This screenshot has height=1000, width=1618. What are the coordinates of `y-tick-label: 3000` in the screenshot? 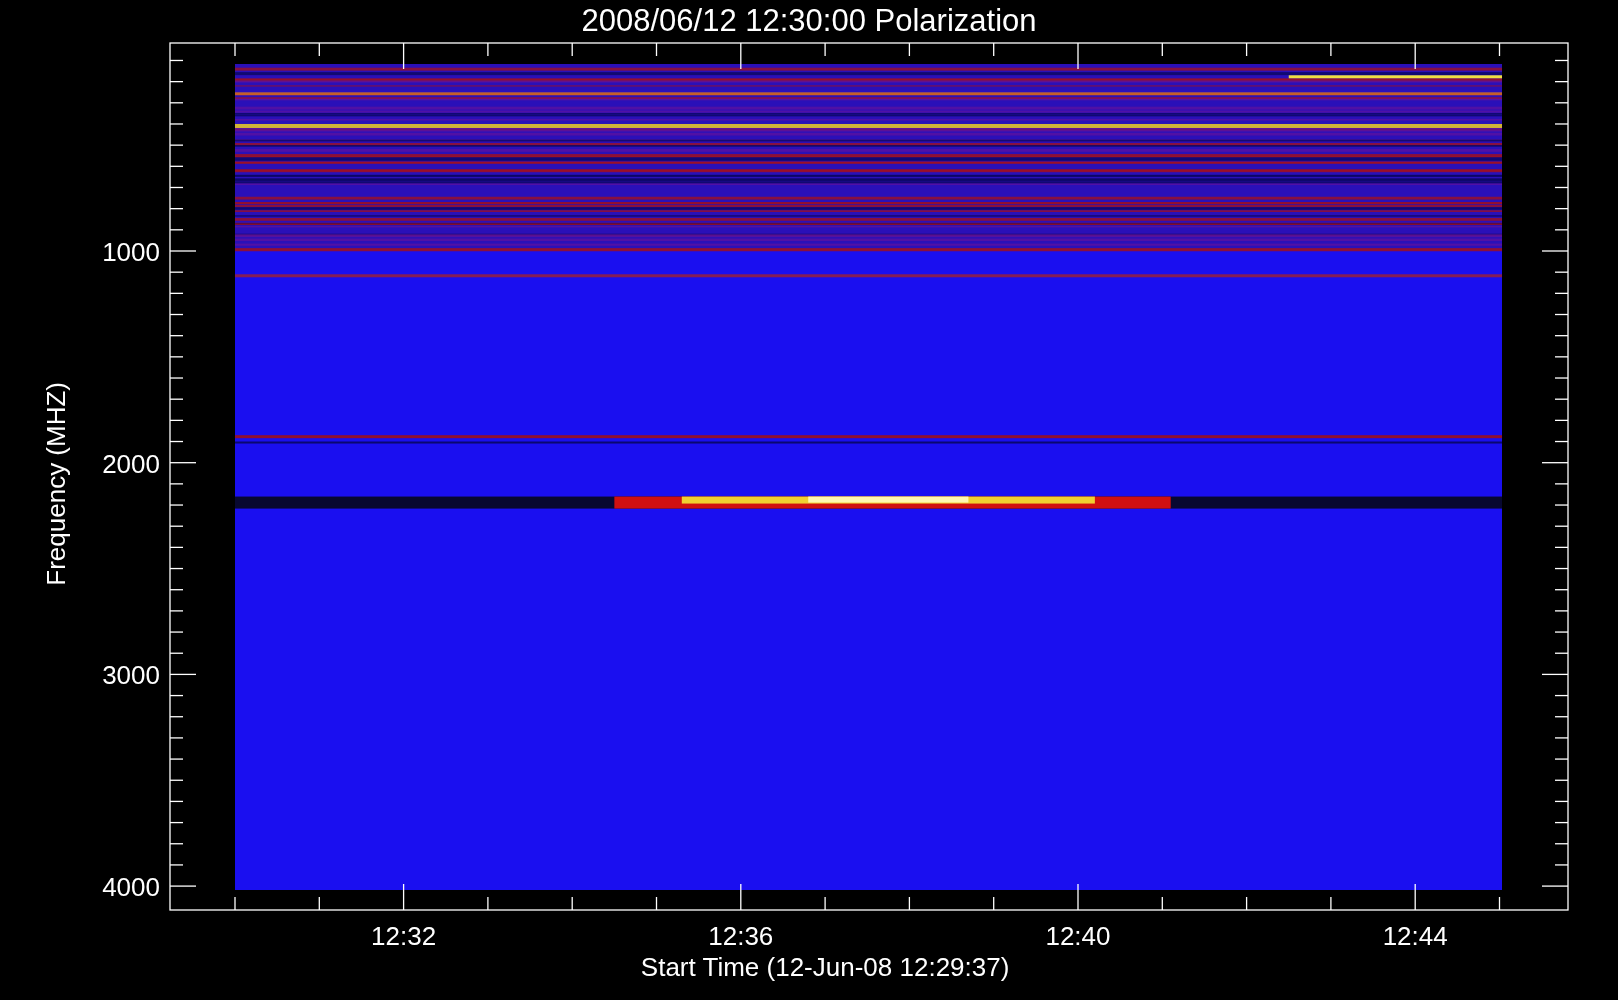 It's located at (131, 675).